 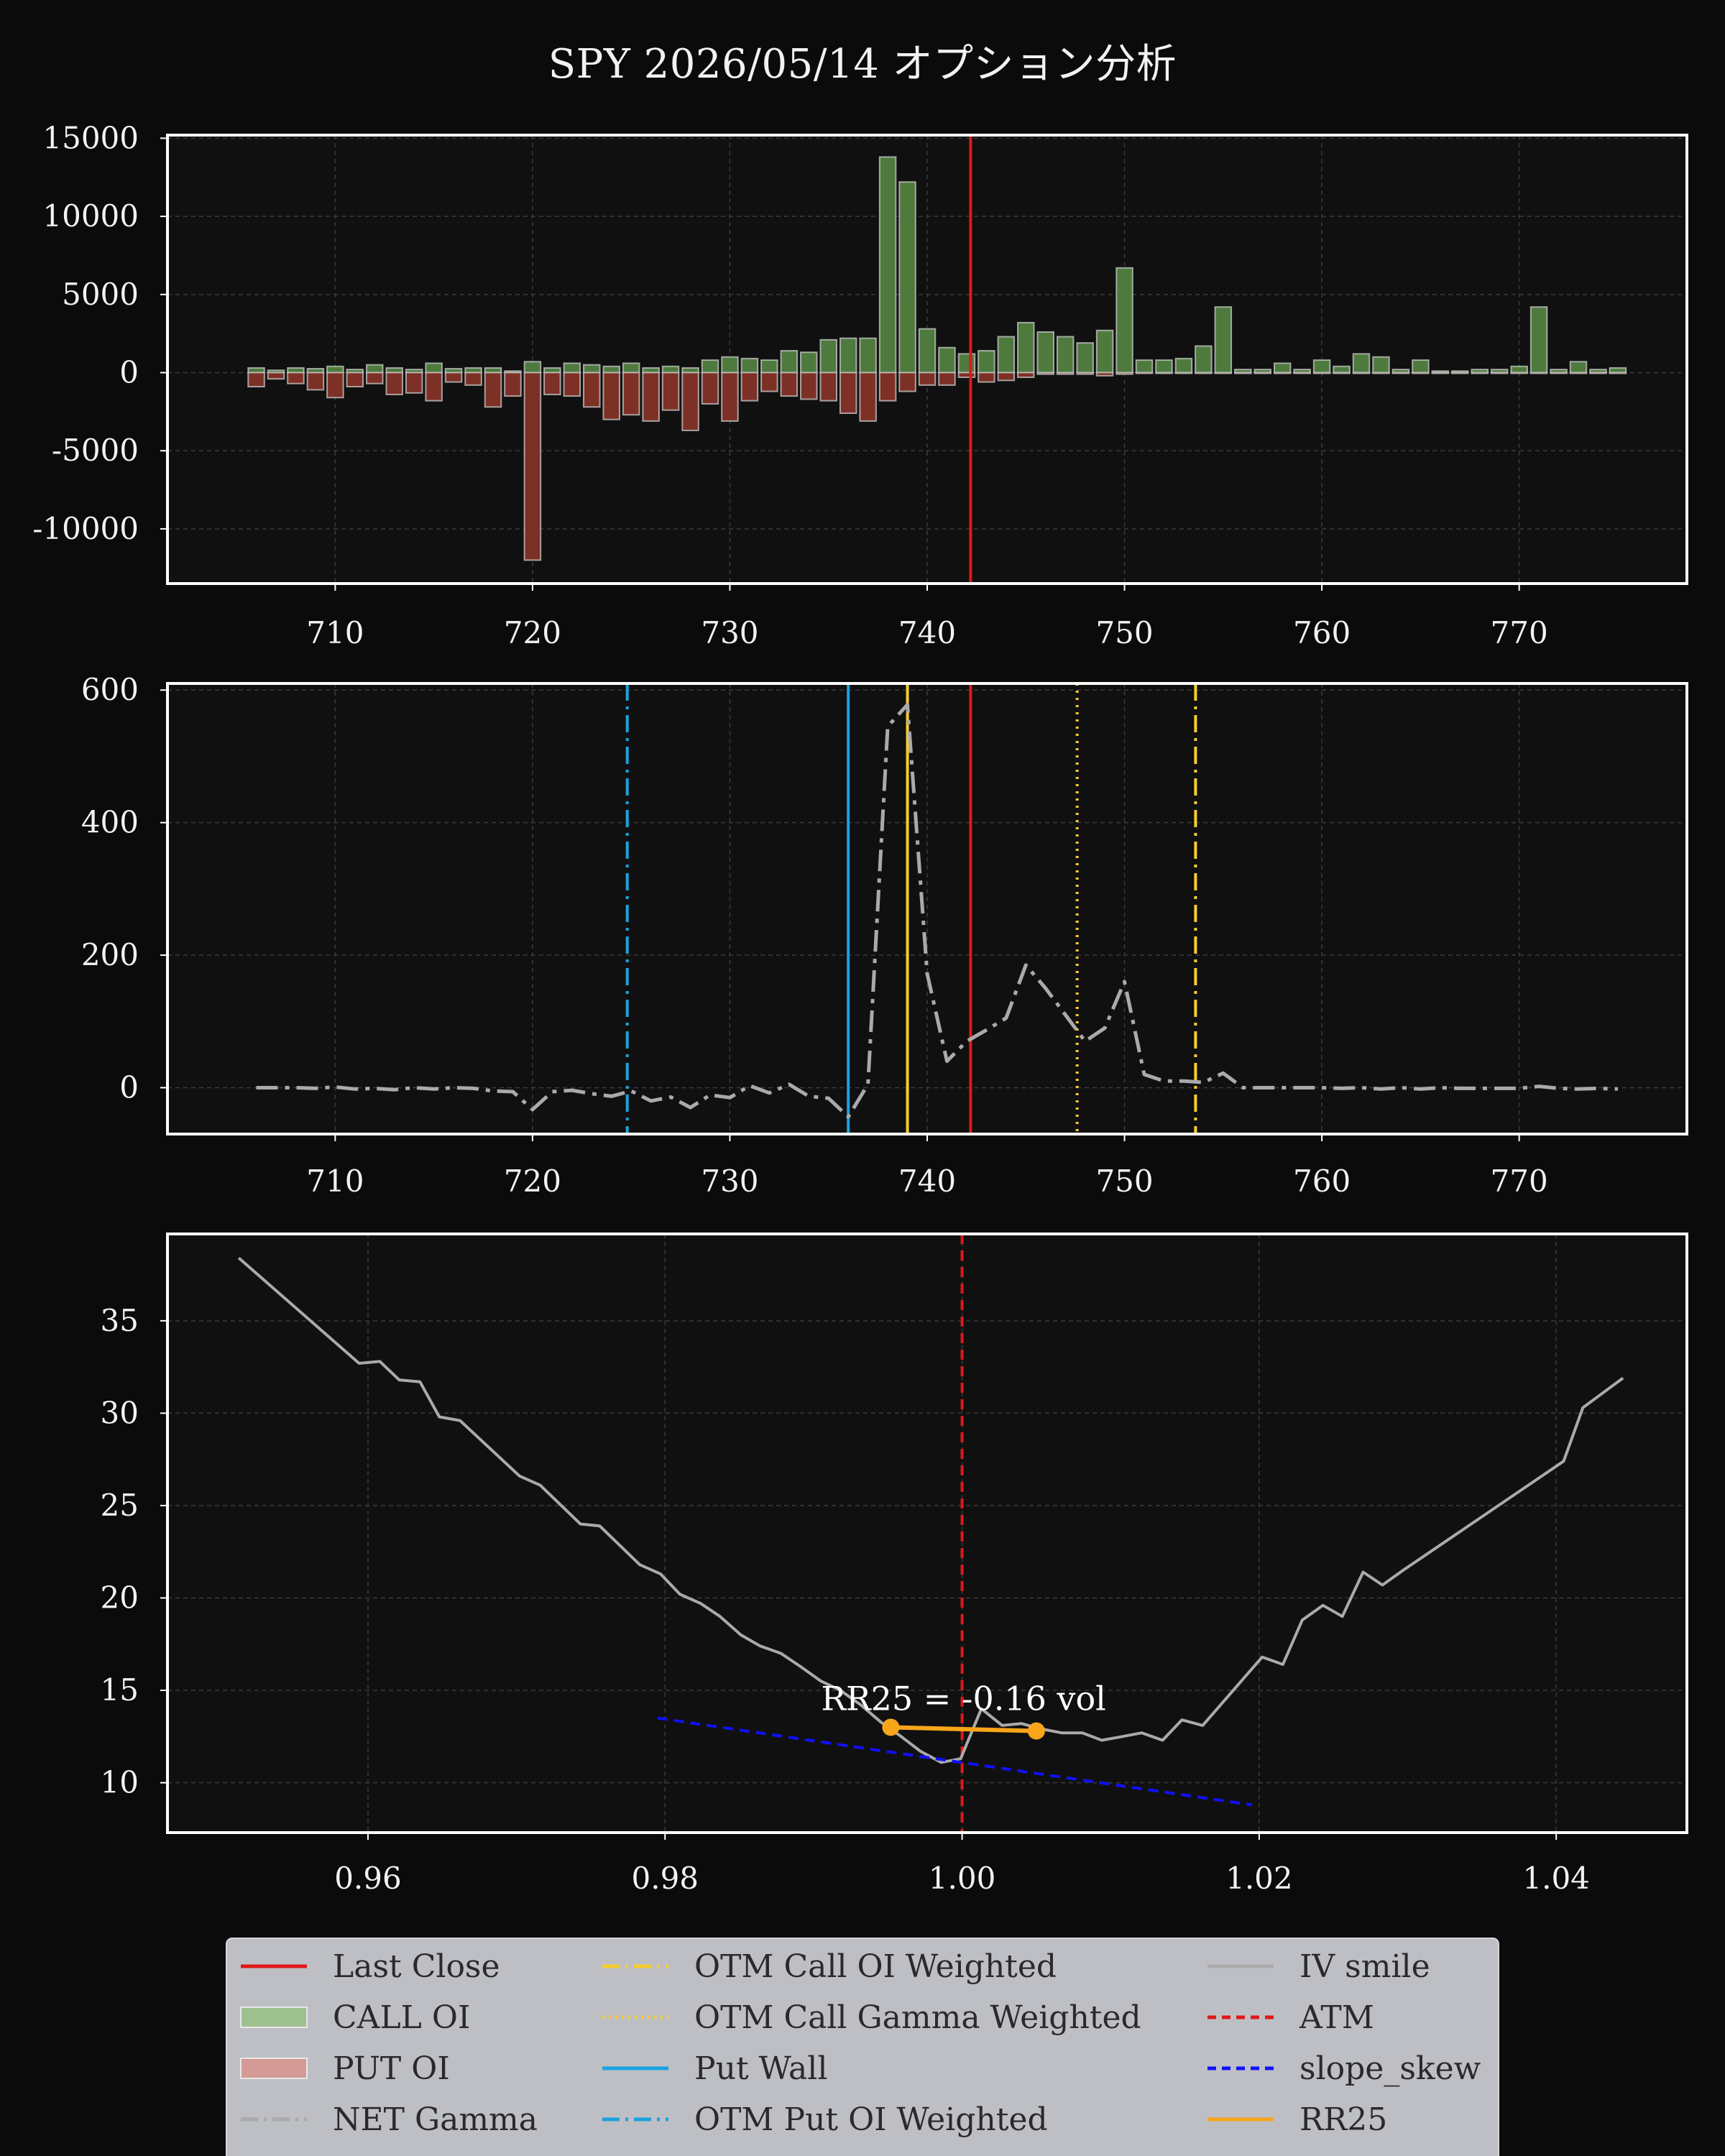 What do you see at coordinates (875, 1966) in the screenshot?
I see `legend-label: OTM Call OI Weighted` at bounding box center [875, 1966].